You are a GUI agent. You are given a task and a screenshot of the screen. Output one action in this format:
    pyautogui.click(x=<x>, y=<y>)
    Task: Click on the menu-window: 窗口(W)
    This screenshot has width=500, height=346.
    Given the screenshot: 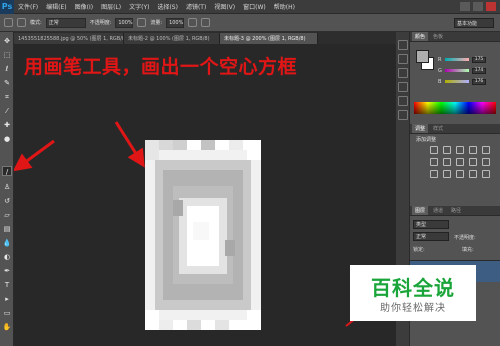 What is the action you would take?
    pyautogui.click(x=254, y=6)
    